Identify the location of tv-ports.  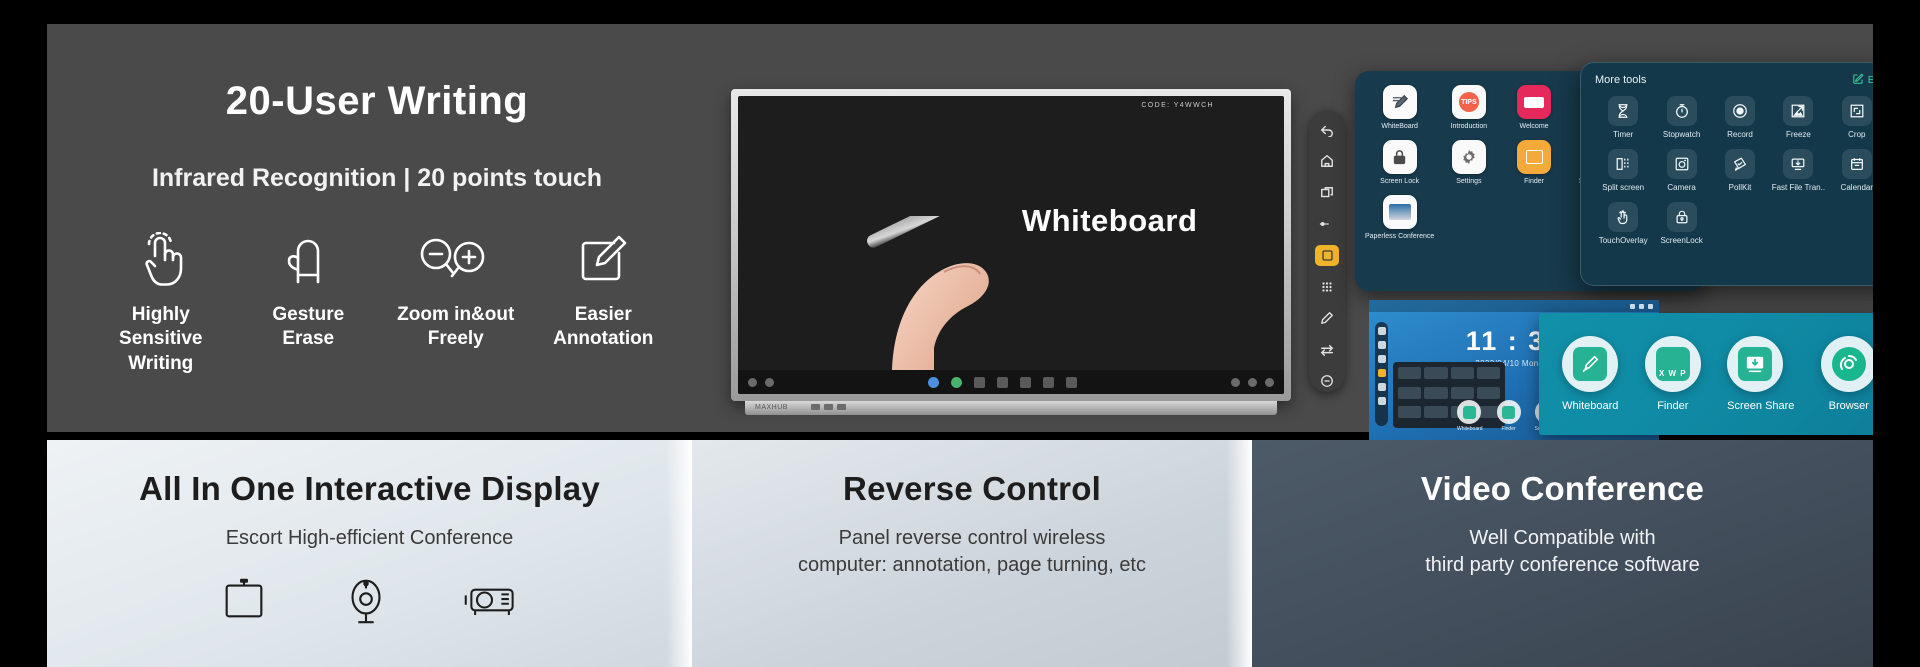
(828, 407).